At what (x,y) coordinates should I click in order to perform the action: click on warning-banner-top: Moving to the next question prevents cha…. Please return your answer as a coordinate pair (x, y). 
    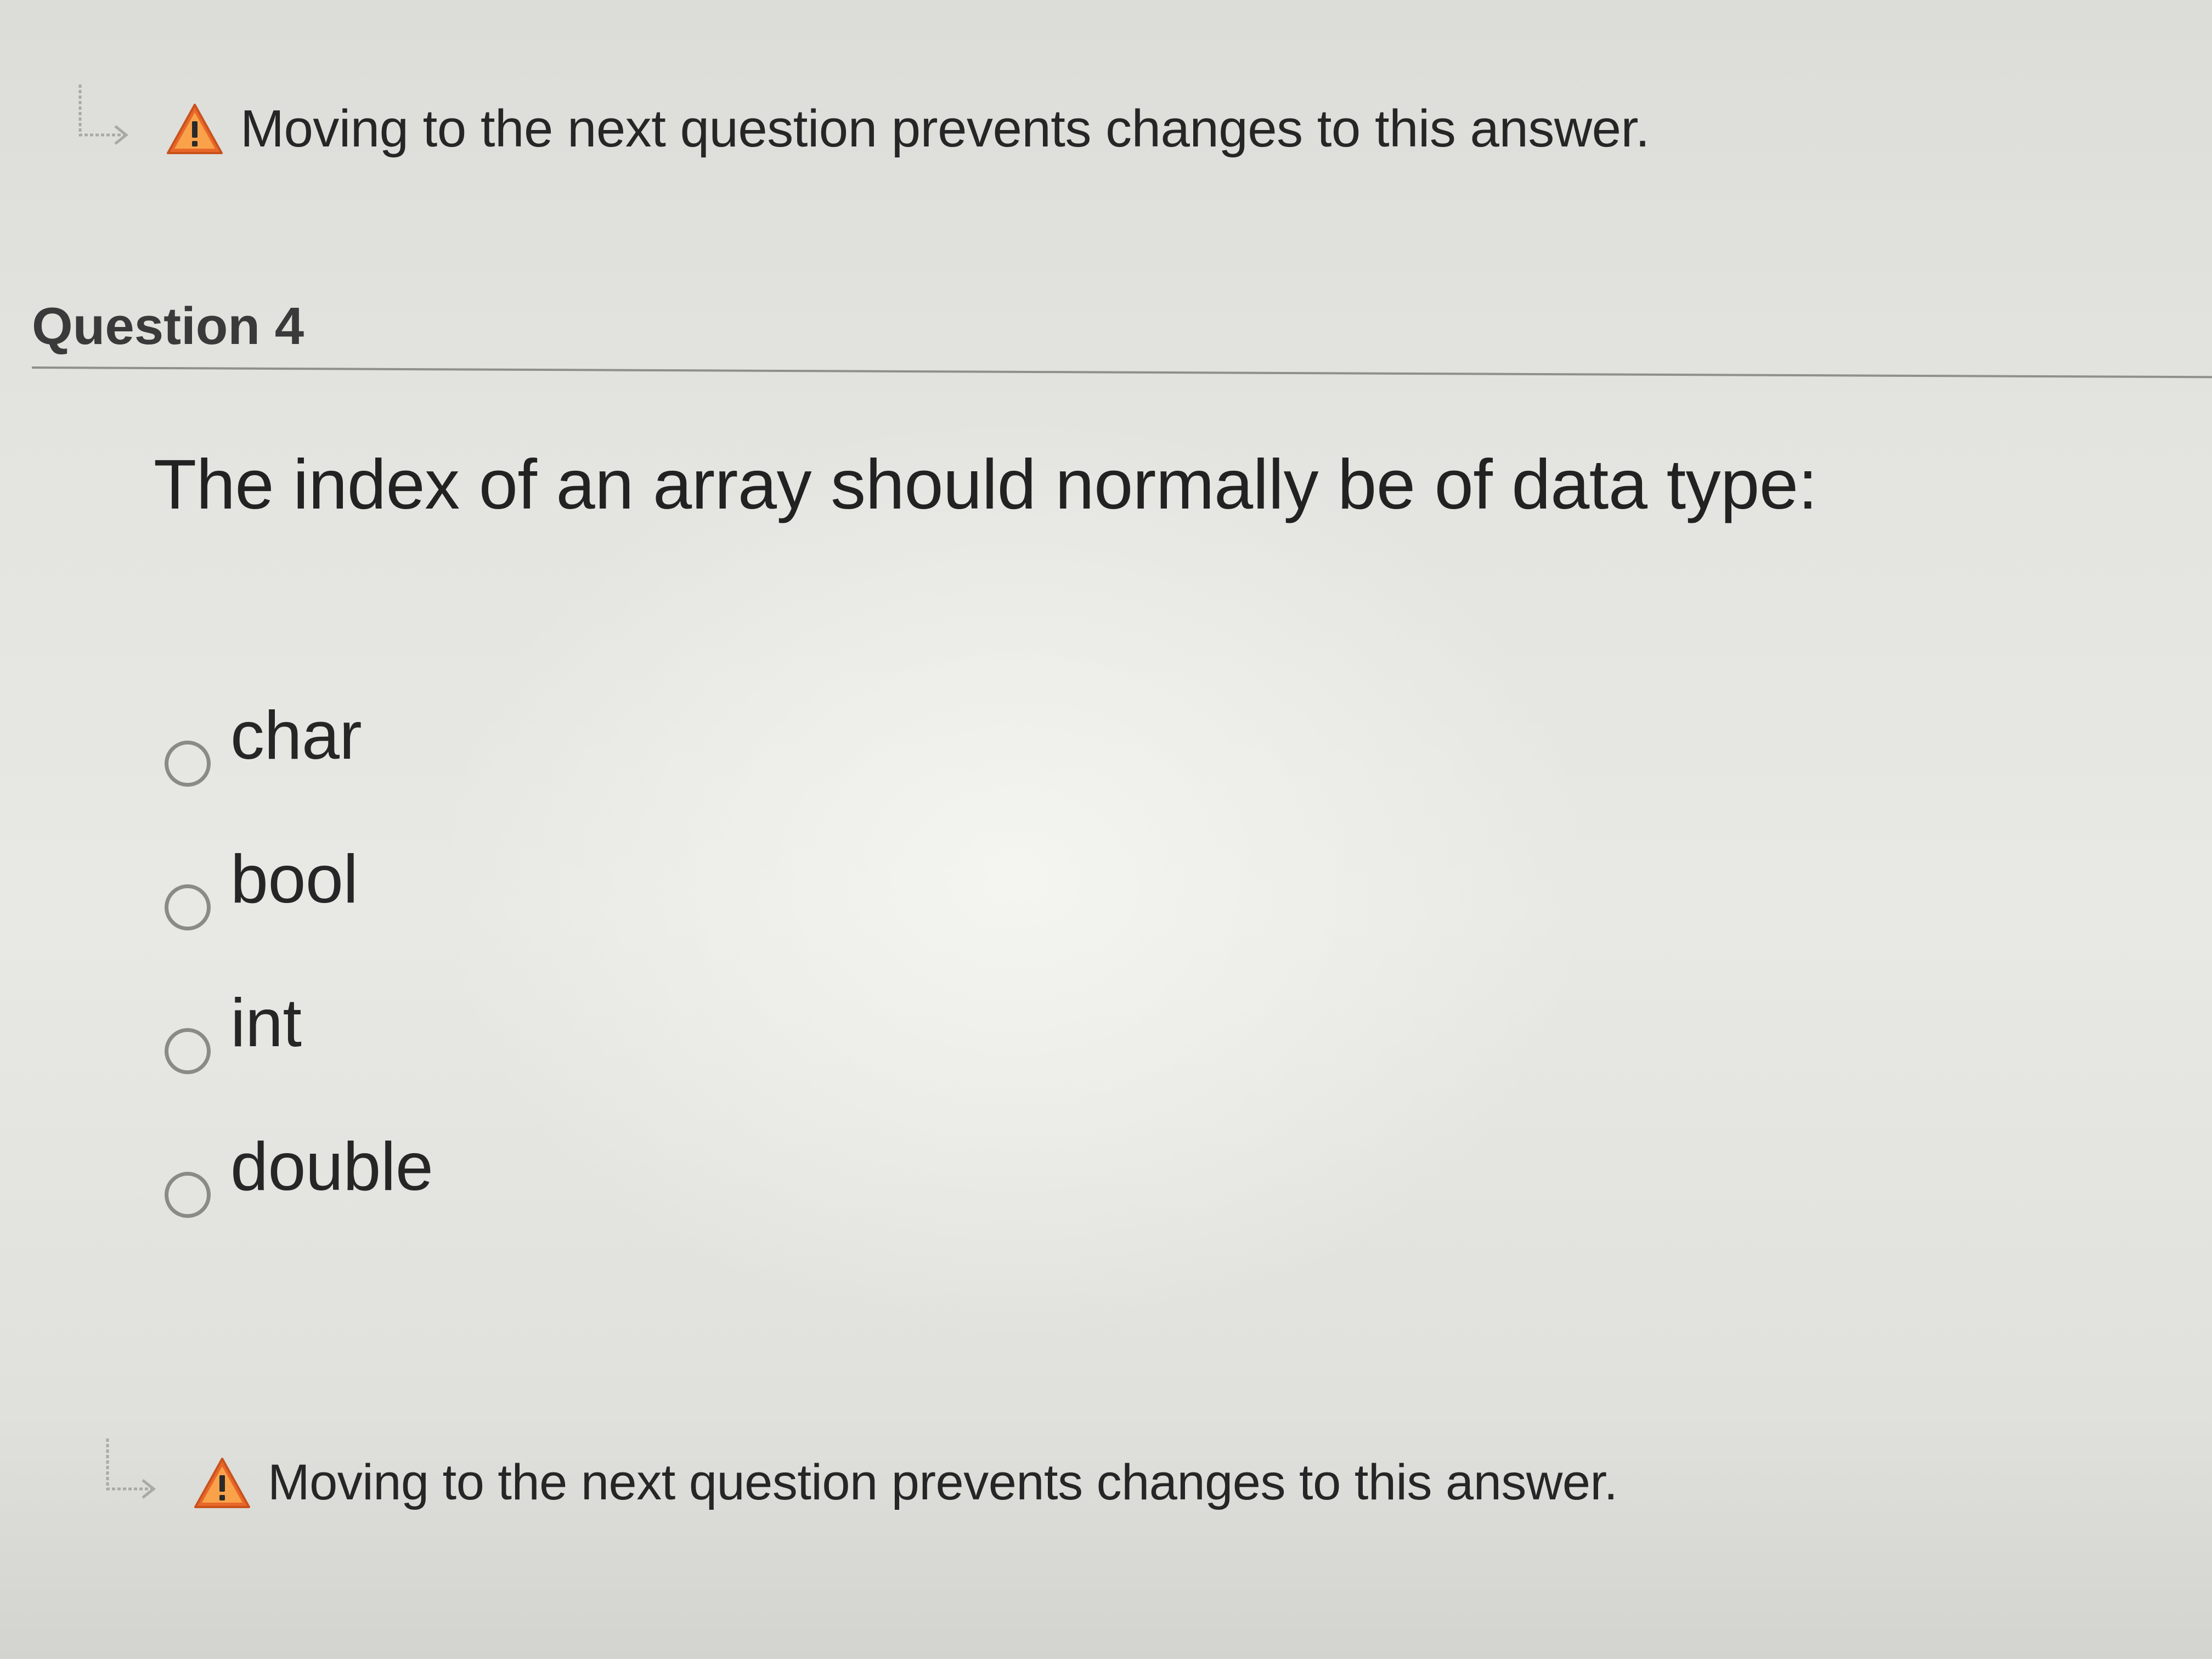
    Looking at the image, I should click on (861, 122).